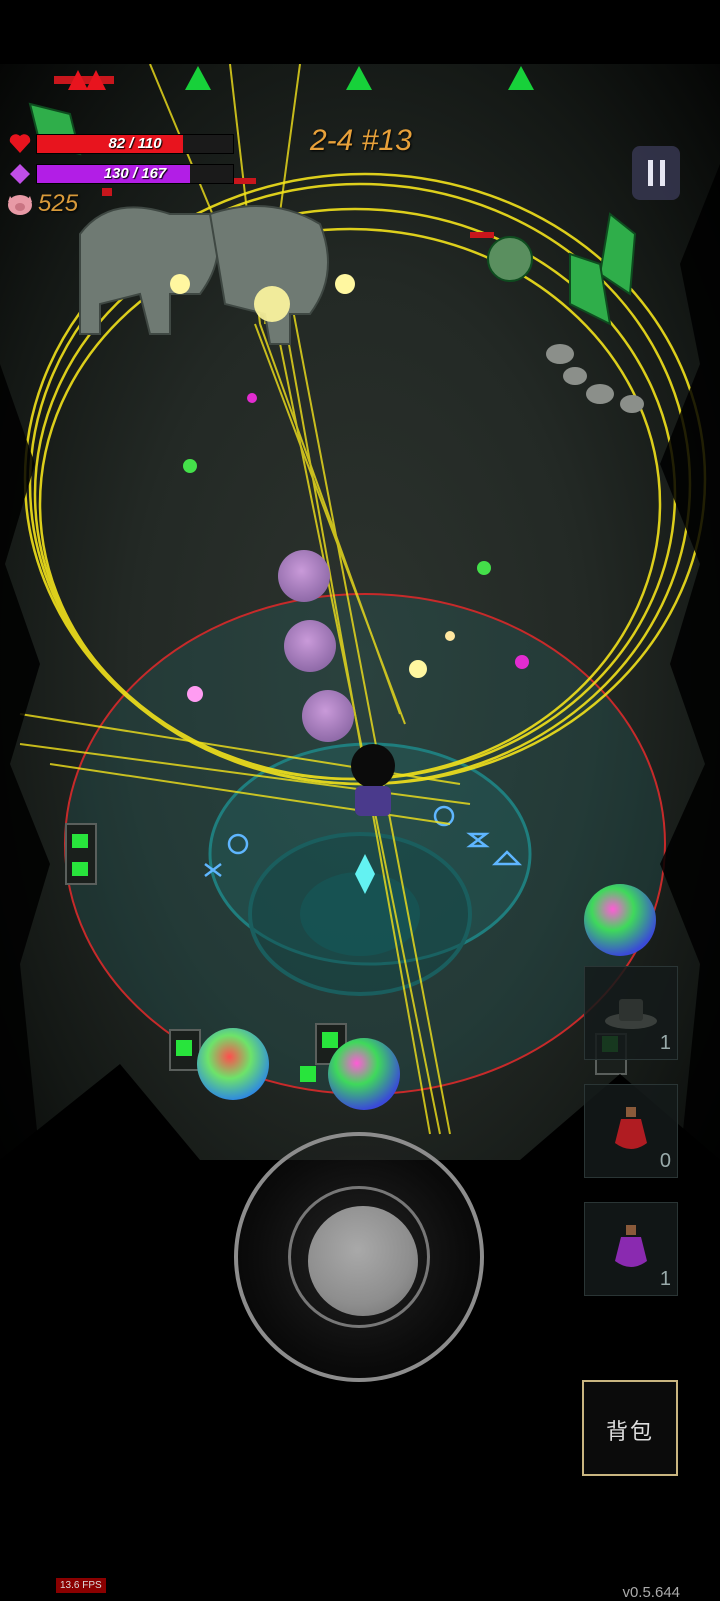  I want to click on pig-icon, so click(20, 205).